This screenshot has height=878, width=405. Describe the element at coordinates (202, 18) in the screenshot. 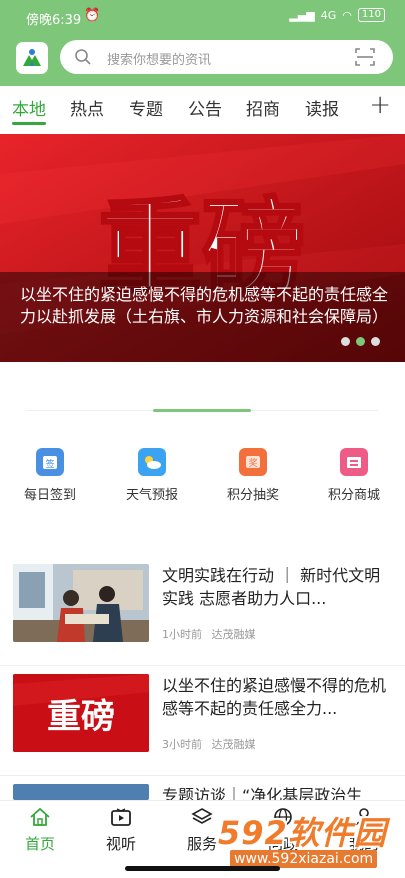

I see `status-bar: 傍晚6:39 ⏰ ▂▄▆ 4G ◠ 110` at that location.